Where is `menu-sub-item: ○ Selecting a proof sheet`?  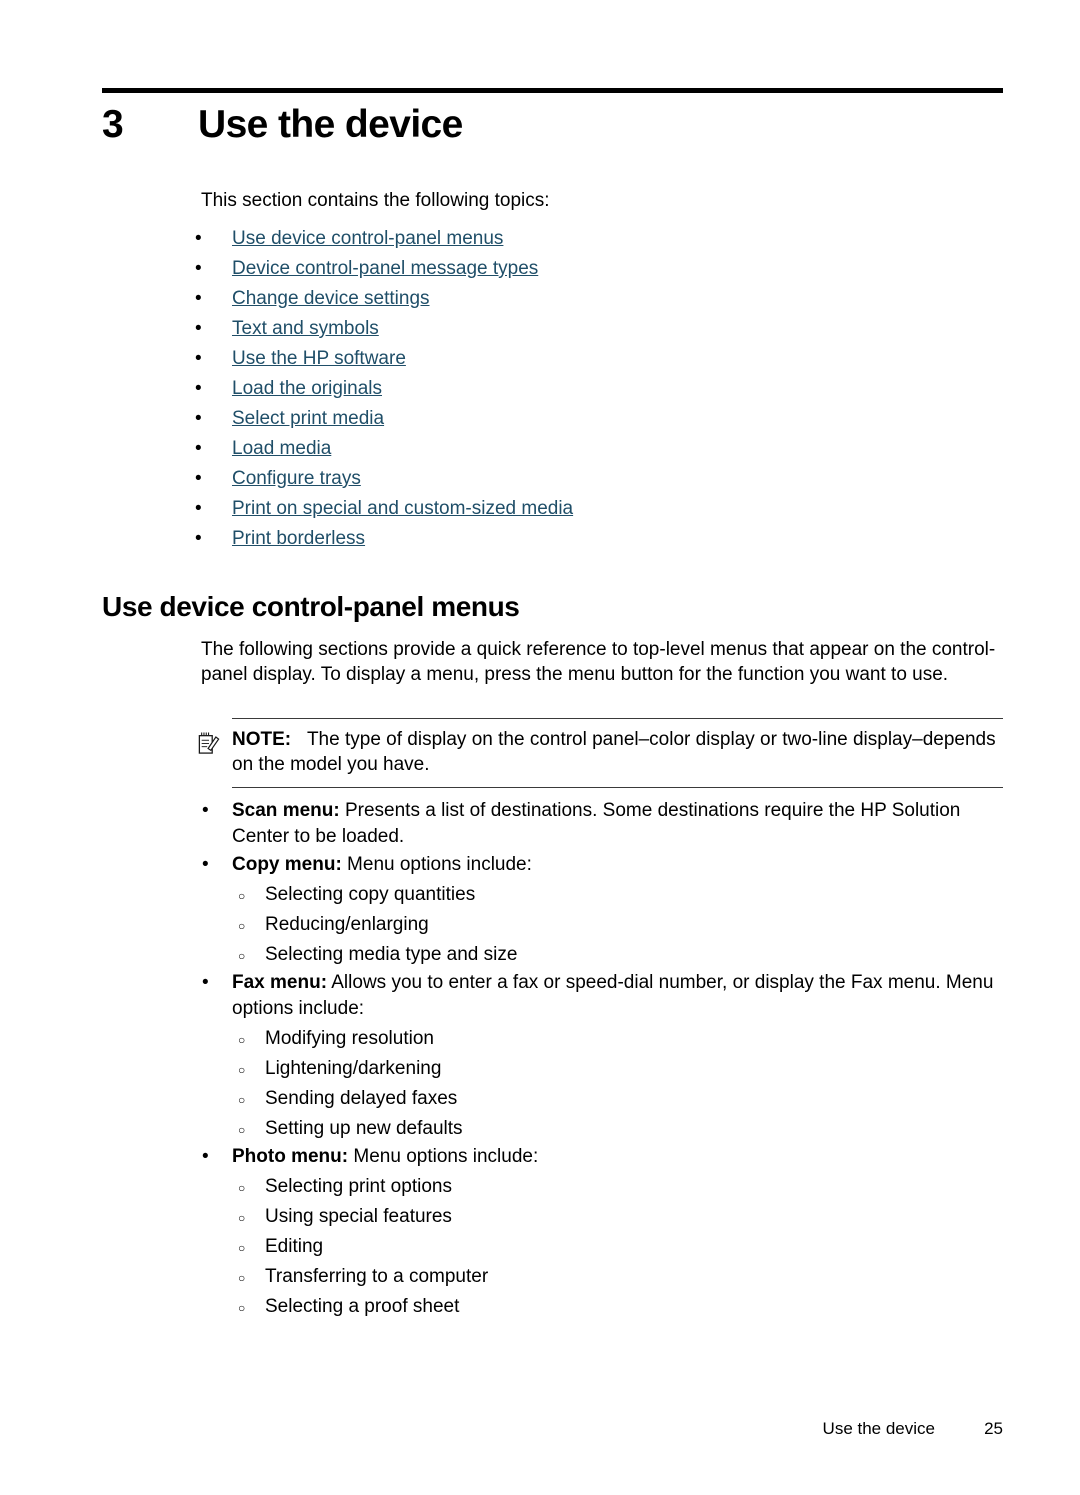 menu-sub-item: ○ Selecting a proof sheet is located at coordinates (600, 1307).